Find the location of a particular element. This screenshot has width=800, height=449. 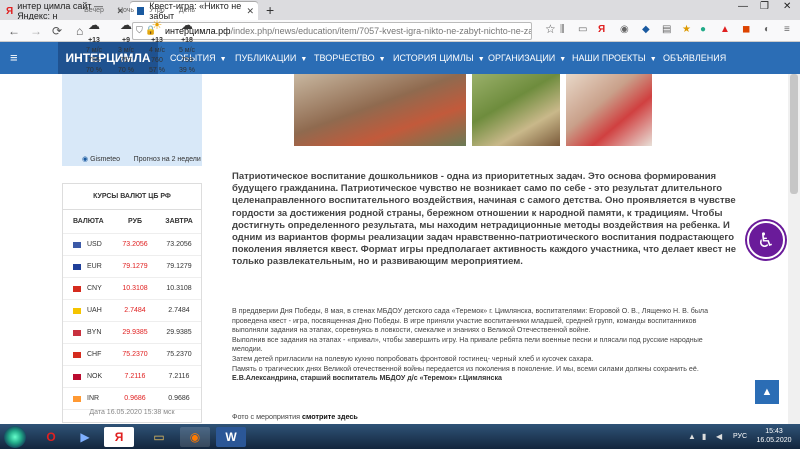

bookmark-star-icon: ☆ is located at coordinates (550, 29).